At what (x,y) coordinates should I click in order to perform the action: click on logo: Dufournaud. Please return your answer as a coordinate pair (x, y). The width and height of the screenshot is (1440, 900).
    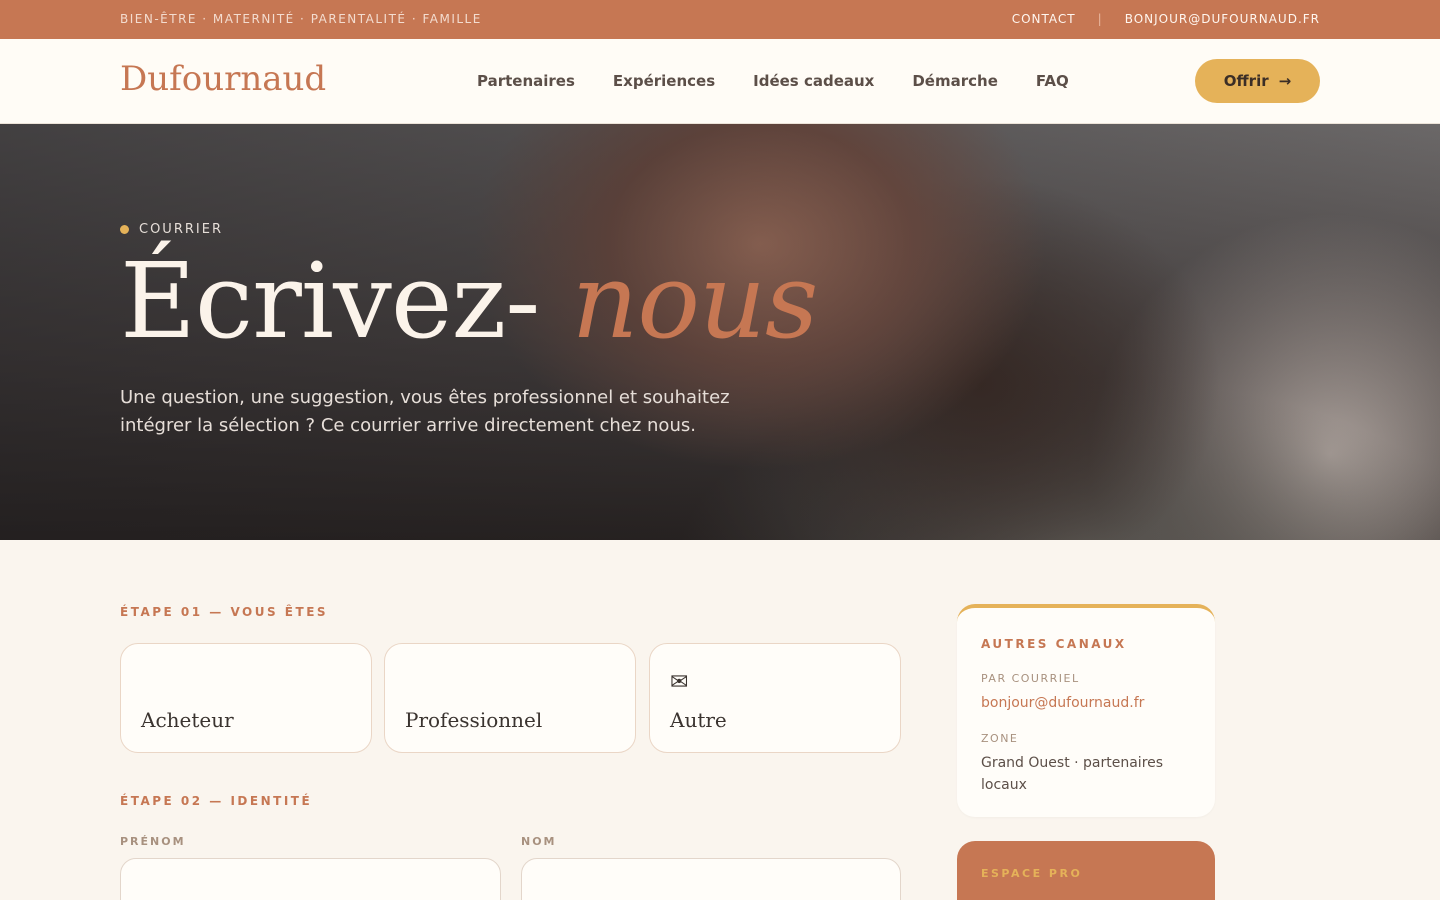
    Looking at the image, I should click on (223, 79).